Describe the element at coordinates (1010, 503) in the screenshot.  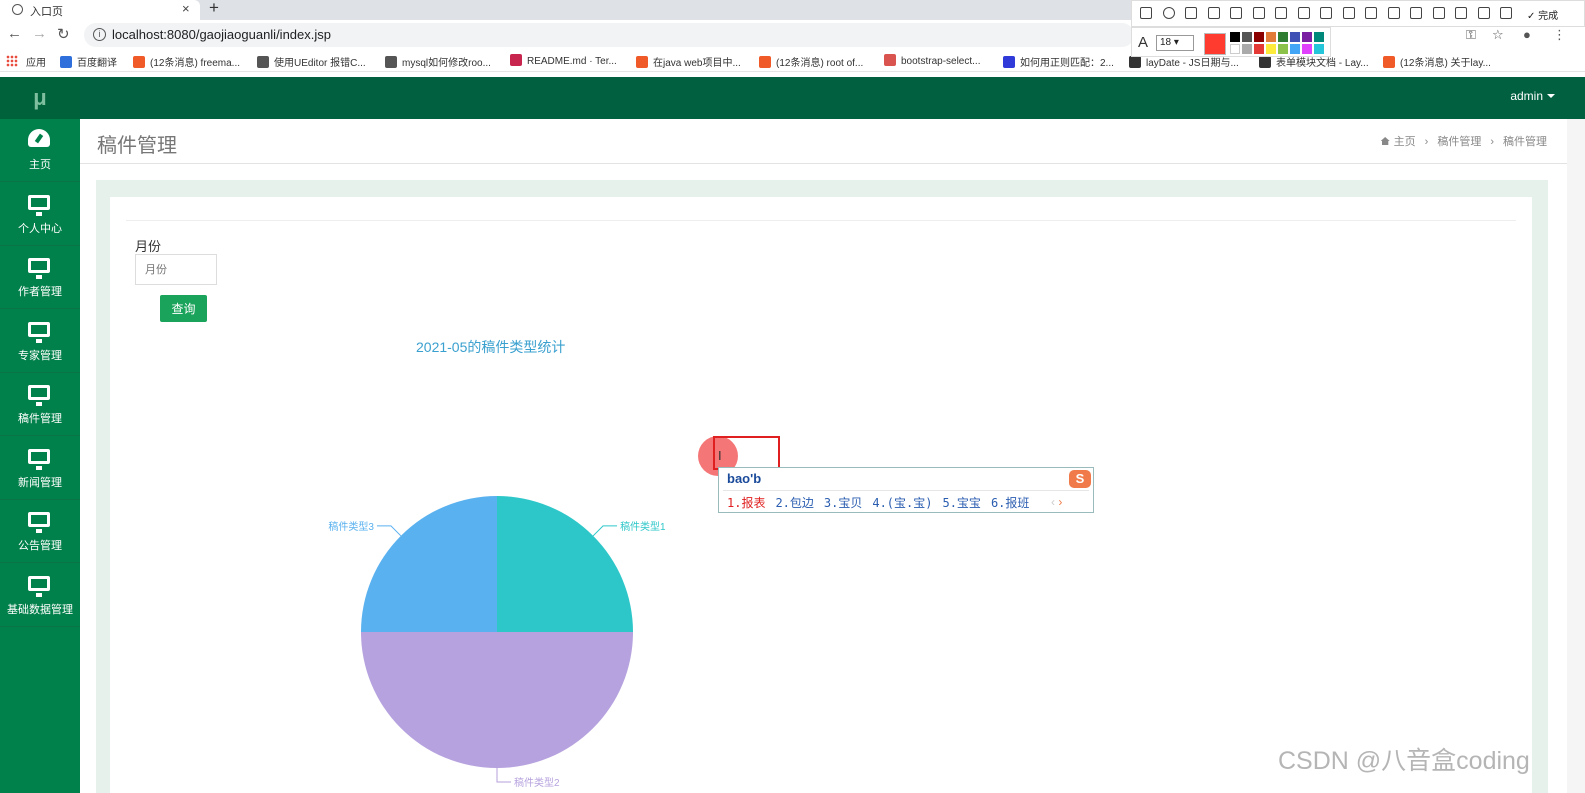
I see `ime-candidate: 6.报班` at that location.